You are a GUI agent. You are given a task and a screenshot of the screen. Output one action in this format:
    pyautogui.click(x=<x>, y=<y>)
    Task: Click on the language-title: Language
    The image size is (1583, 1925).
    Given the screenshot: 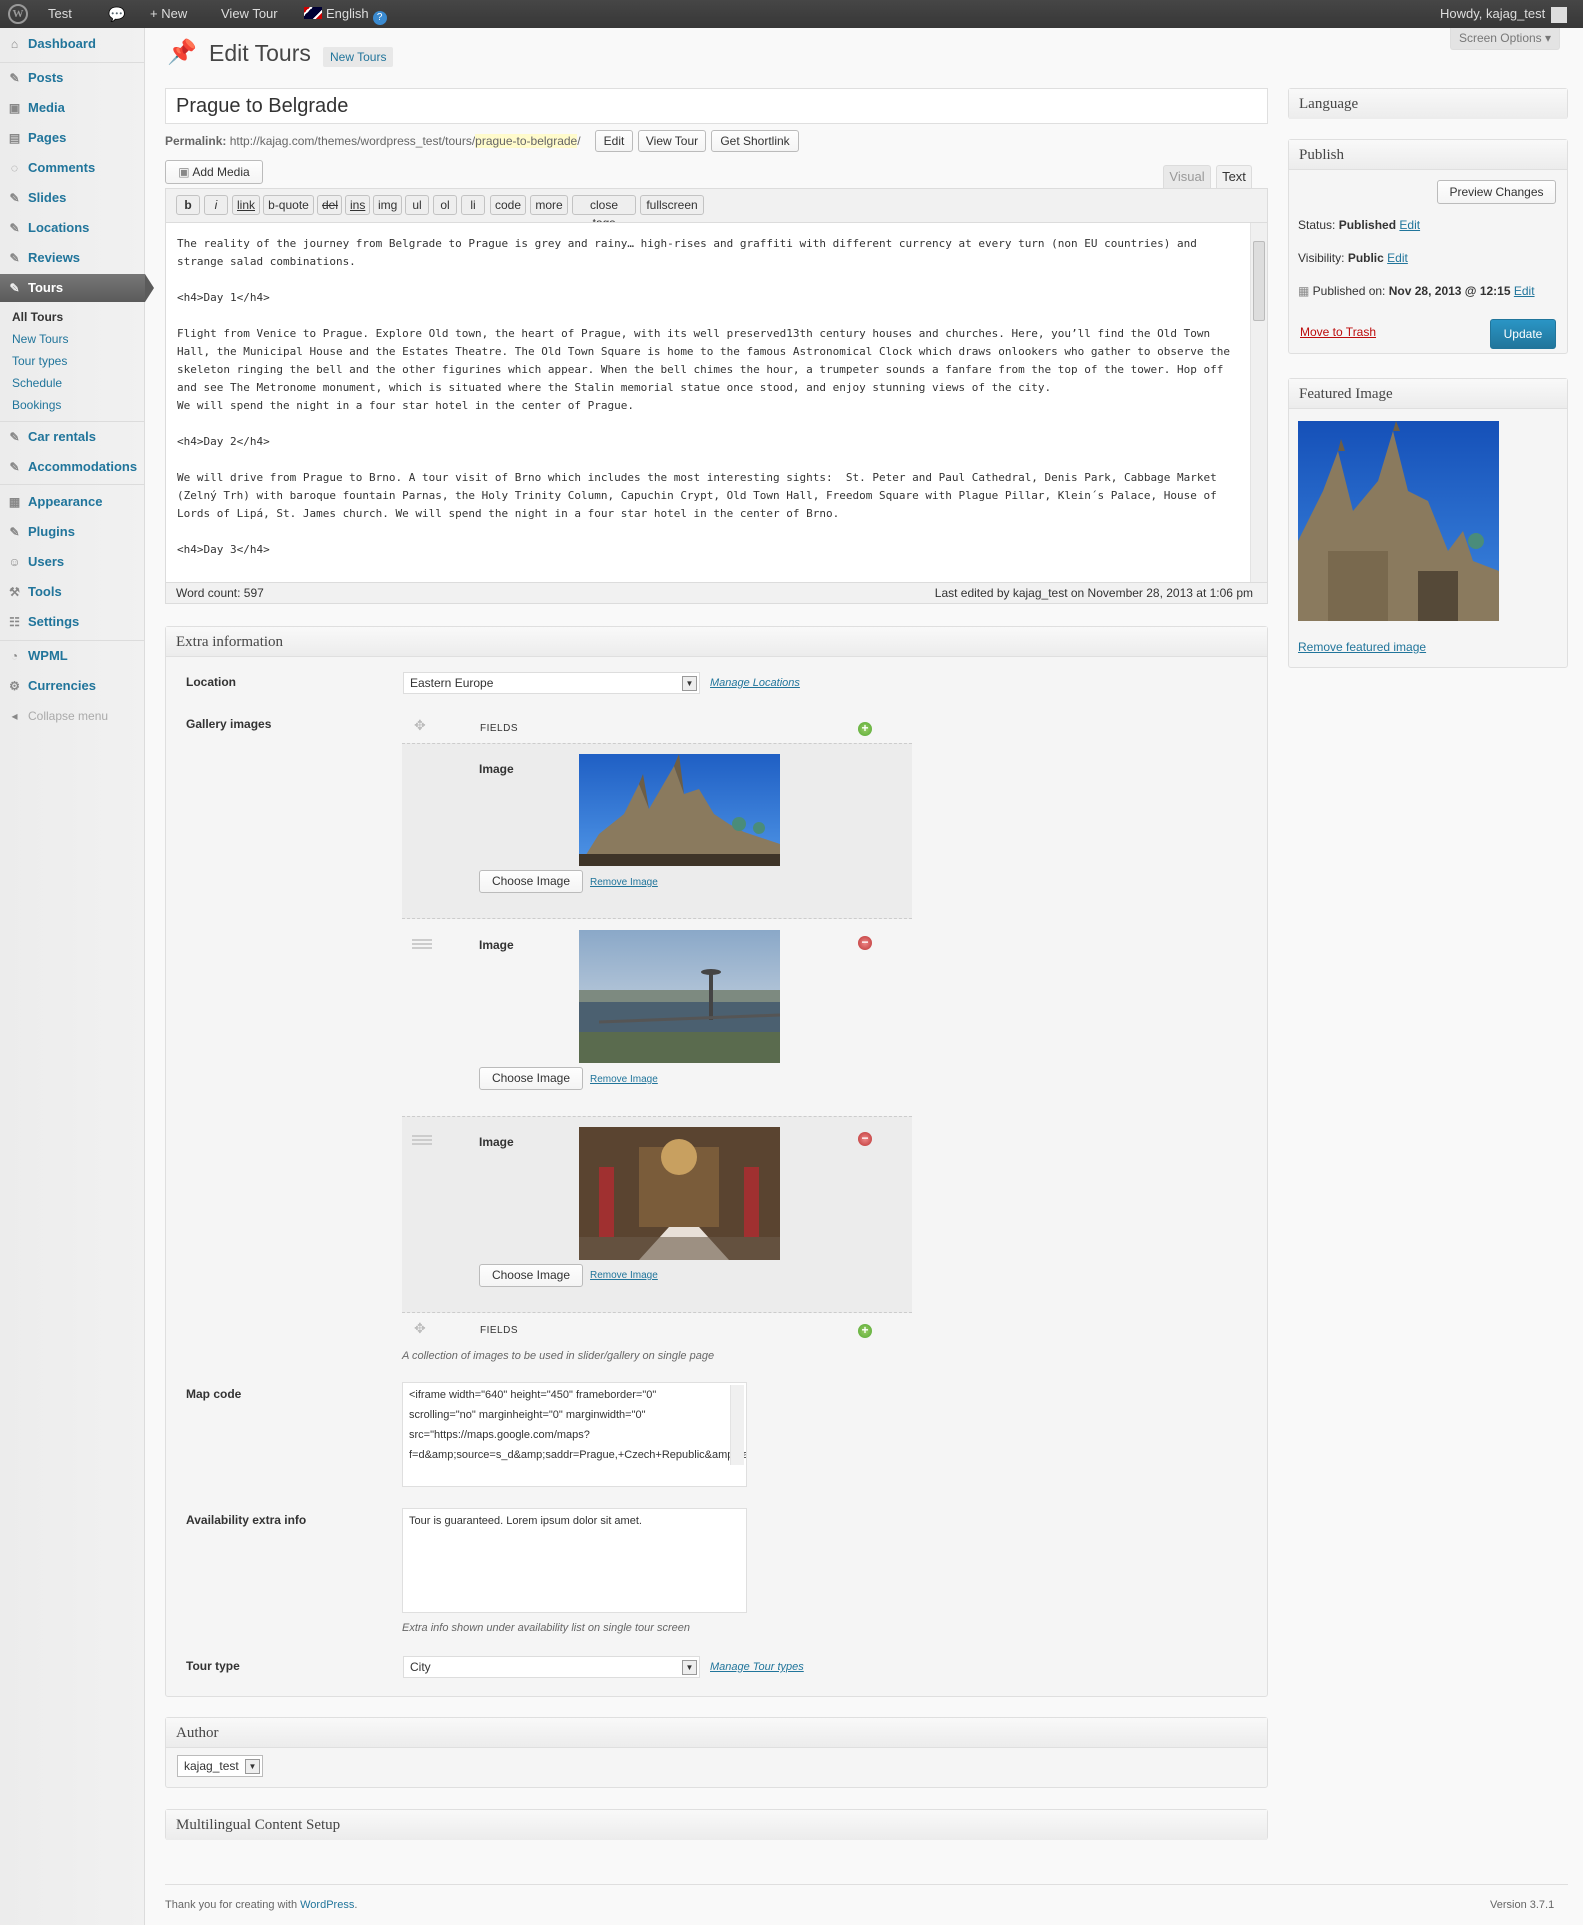 What is the action you would take?
    pyautogui.click(x=1428, y=104)
    